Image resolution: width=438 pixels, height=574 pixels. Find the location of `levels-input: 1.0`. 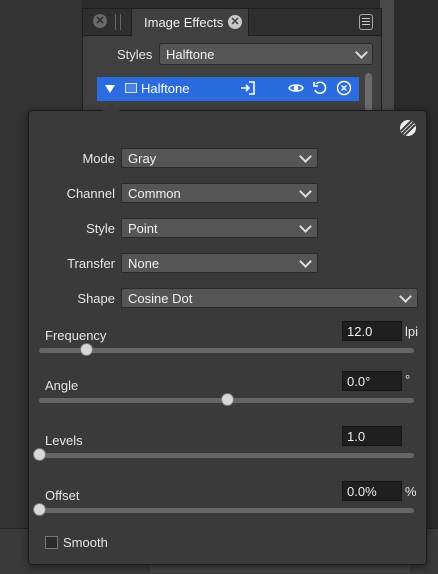

levels-input: 1.0 is located at coordinates (372, 436).